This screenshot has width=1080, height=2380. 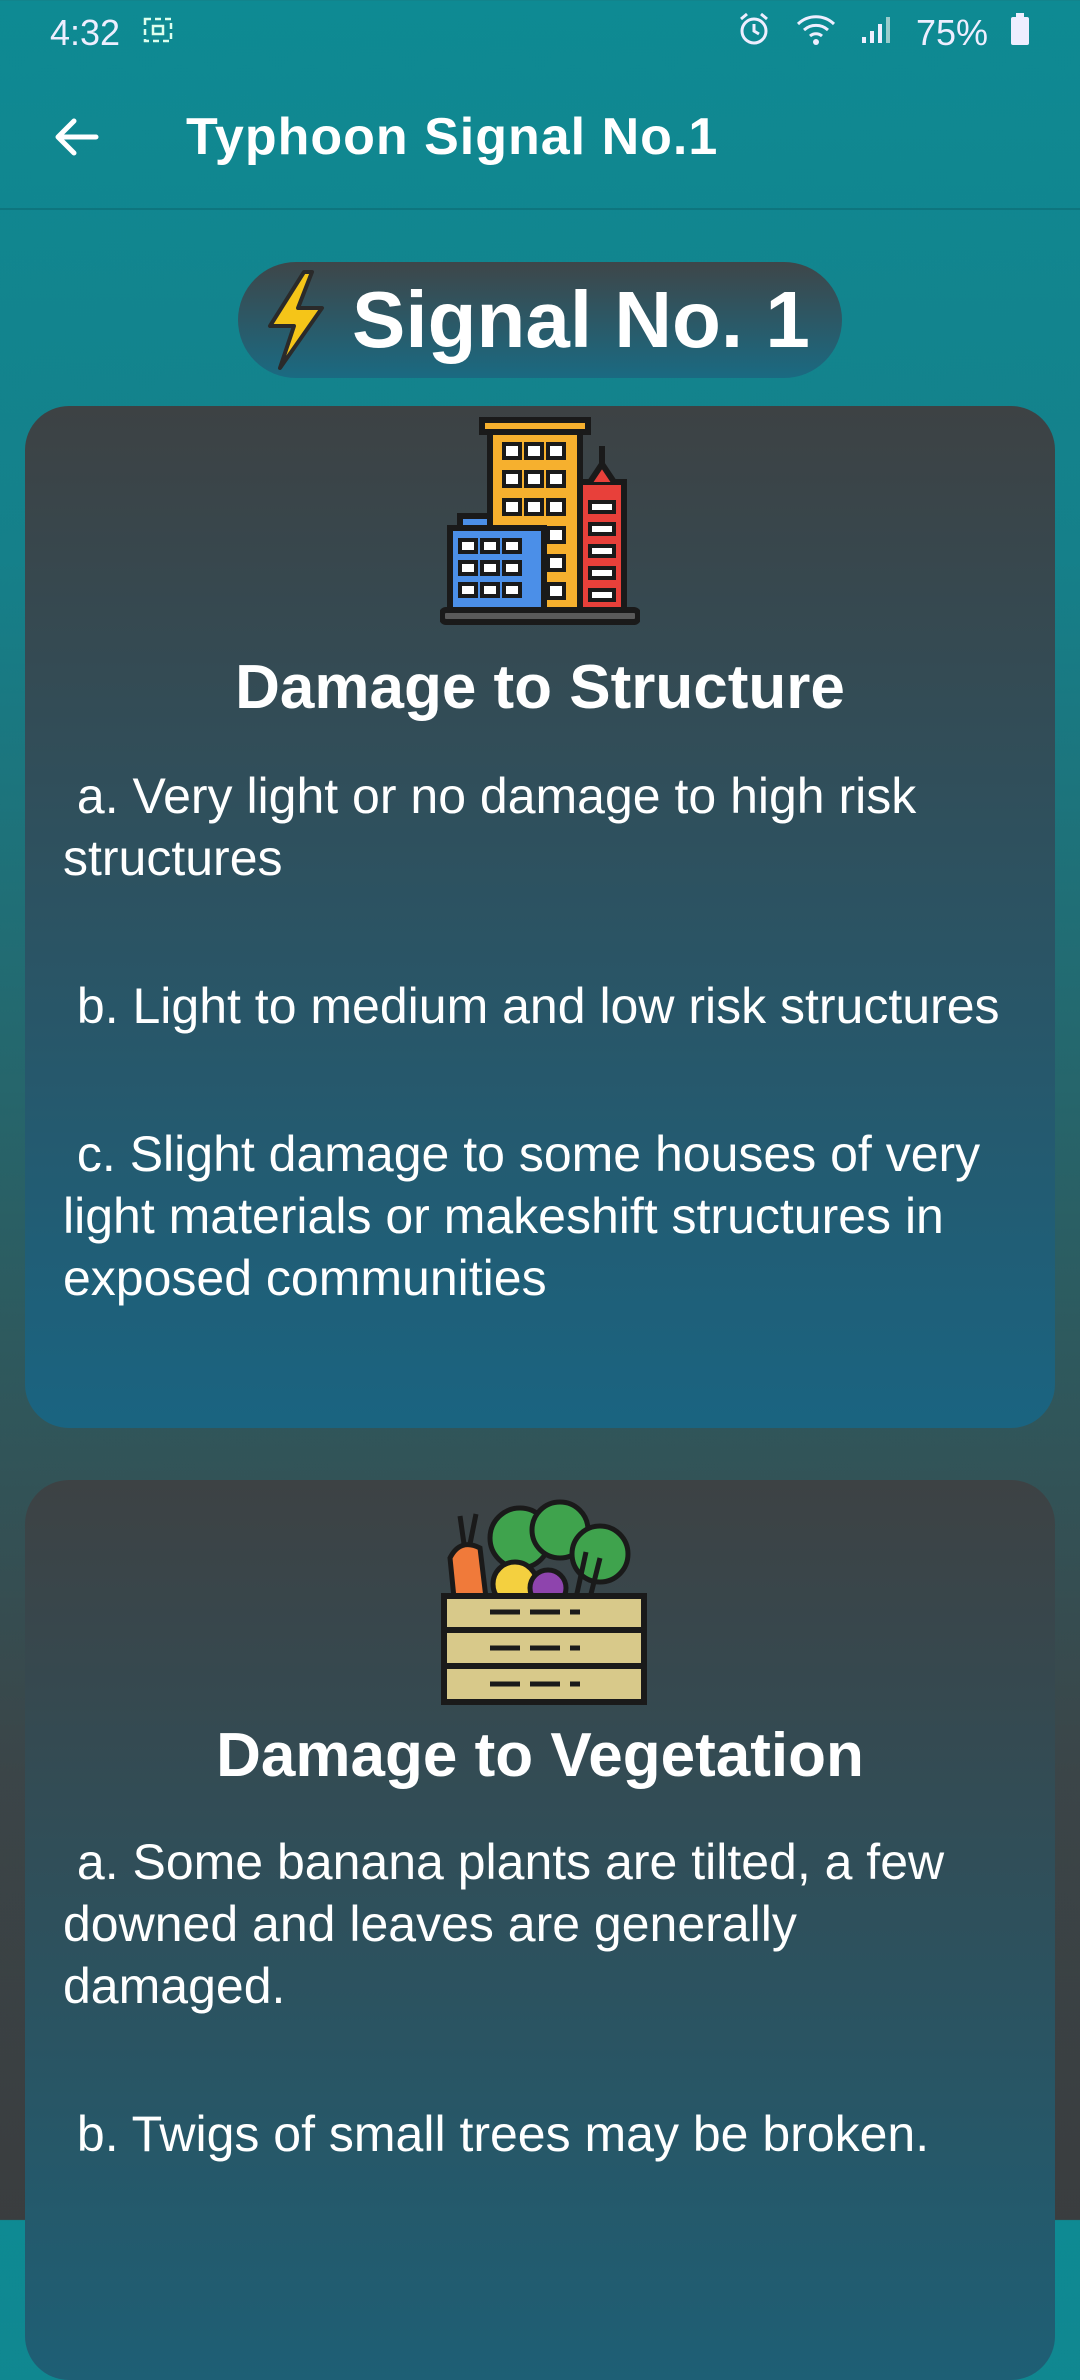 What do you see at coordinates (540, 33) in the screenshot?
I see `status-bar: 4:32 75%` at bounding box center [540, 33].